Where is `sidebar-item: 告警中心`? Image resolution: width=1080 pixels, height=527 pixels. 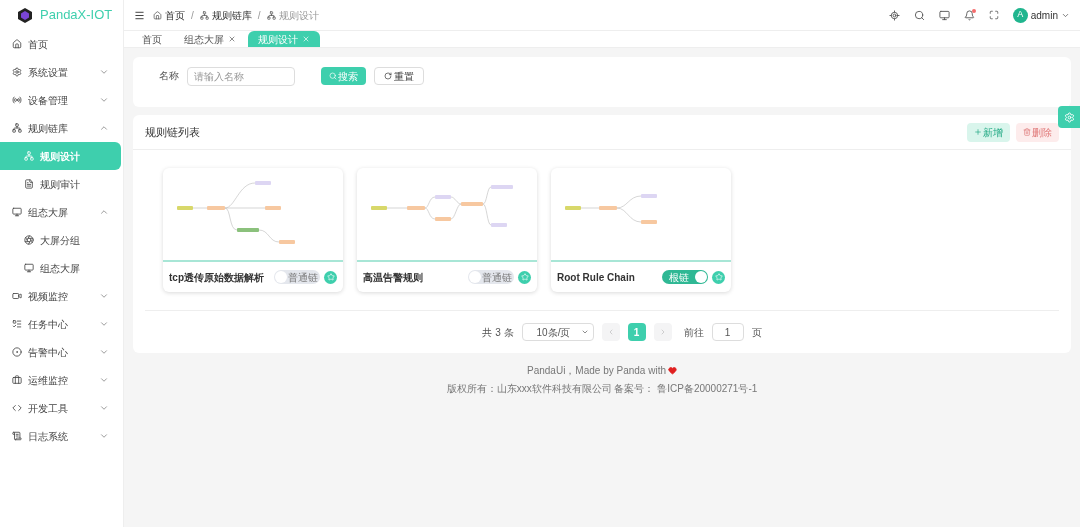
sidebar-item: 告警中心 is located at coordinates (60, 352).